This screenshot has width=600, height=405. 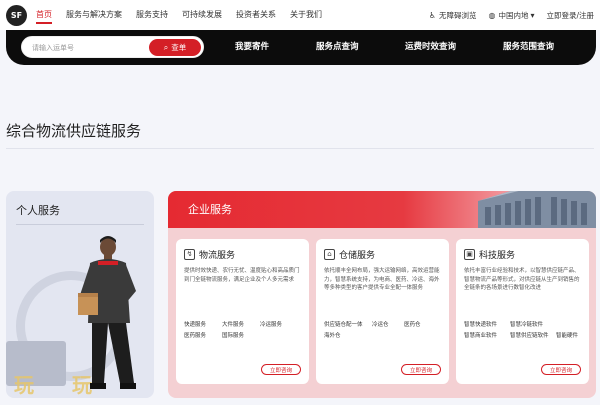 I want to click on nav-item-home: 首页, so click(x=44, y=15).